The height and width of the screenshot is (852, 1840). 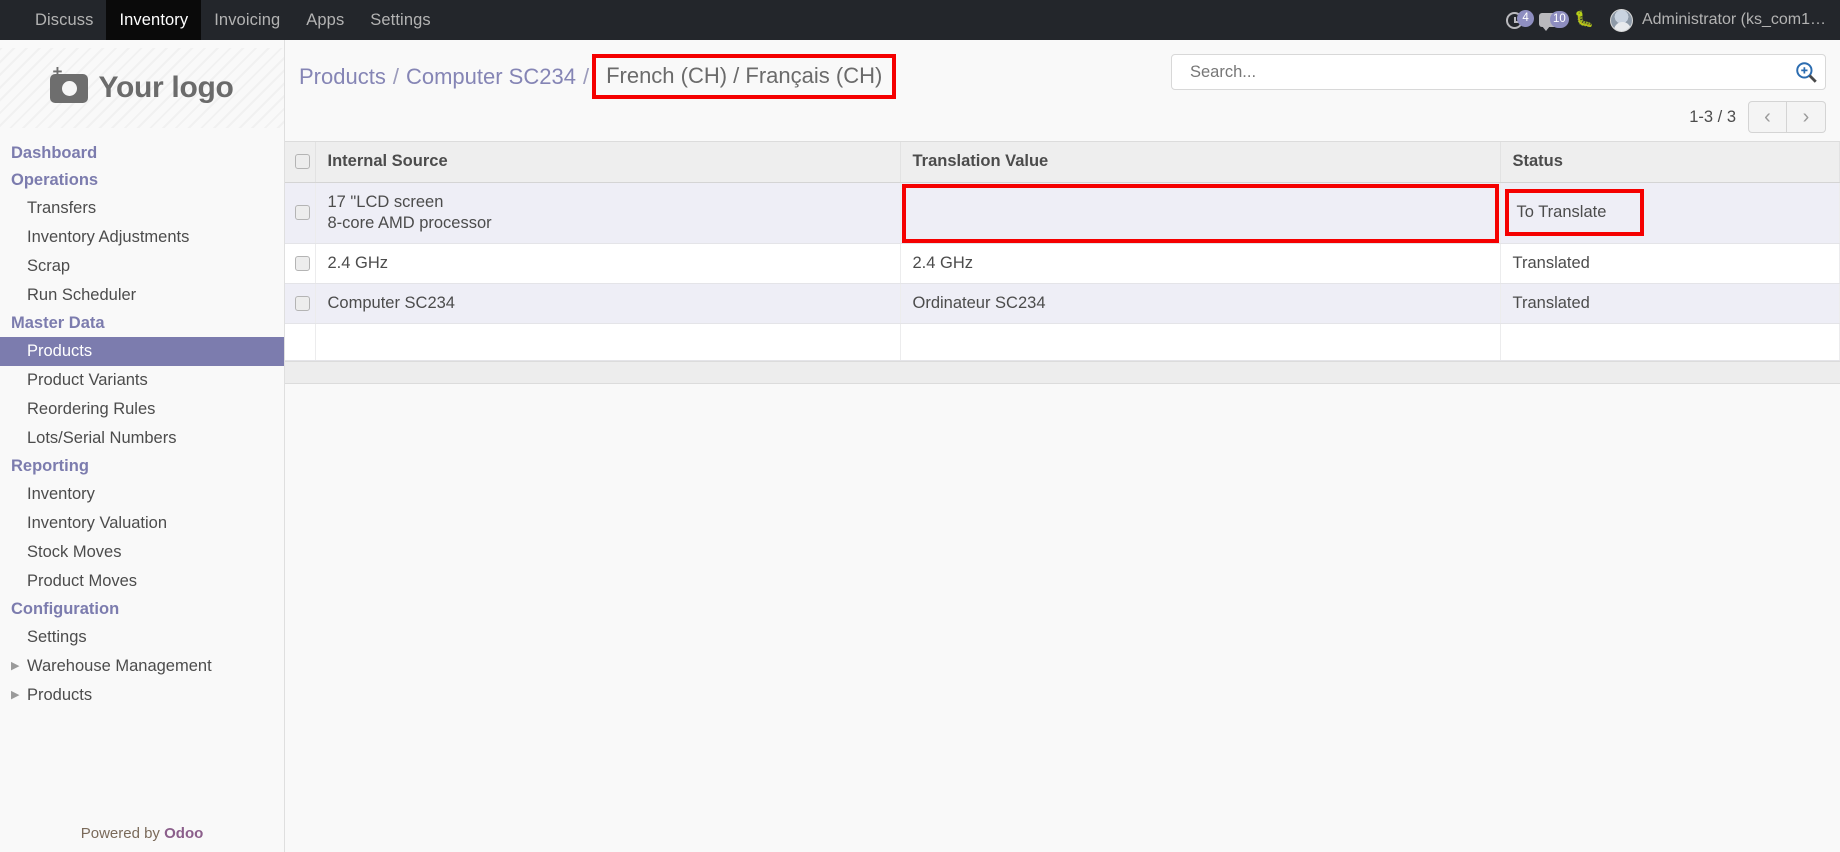 What do you see at coordinates (247, 20) in the screenshot?
I see `nav-item-invoicing: Invoicing` at bounding box center [247, 20].